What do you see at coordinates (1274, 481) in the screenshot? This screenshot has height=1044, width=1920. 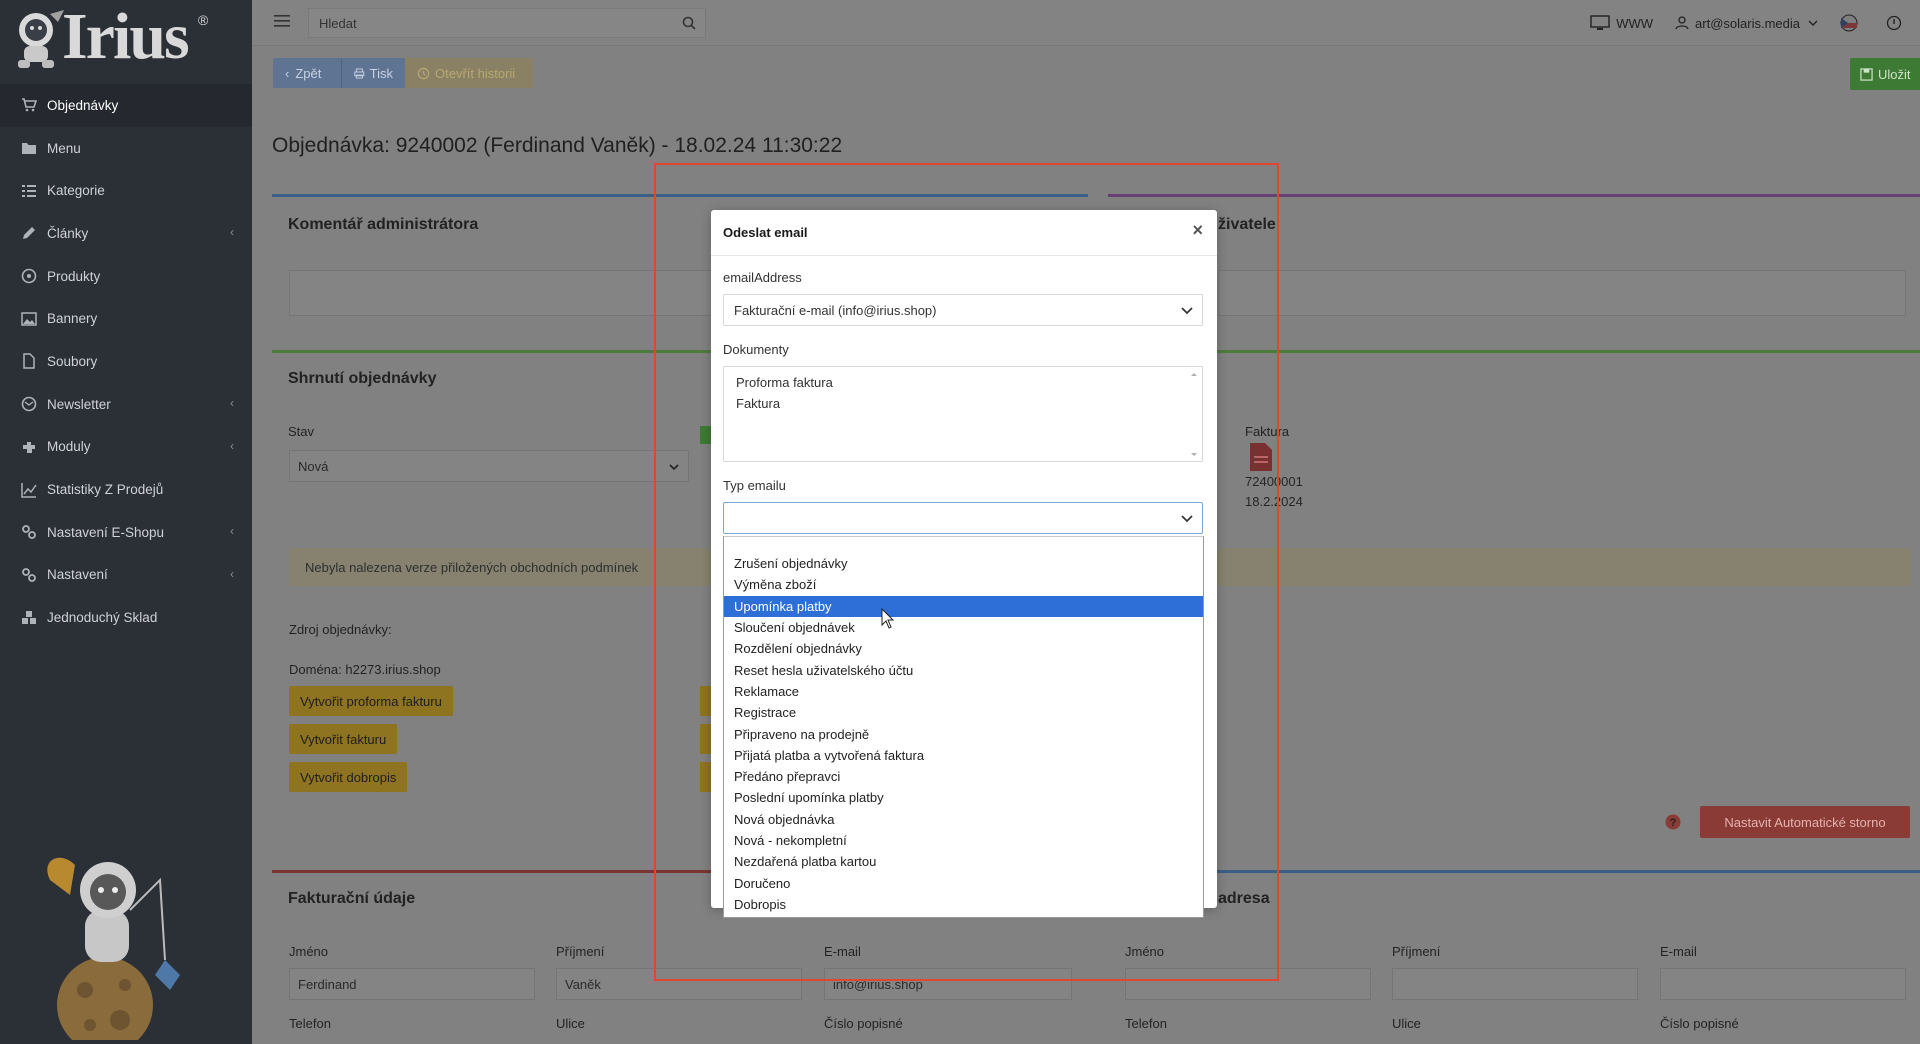 I see `invoice-number: 72400001` at bounding box center [1274, 481].